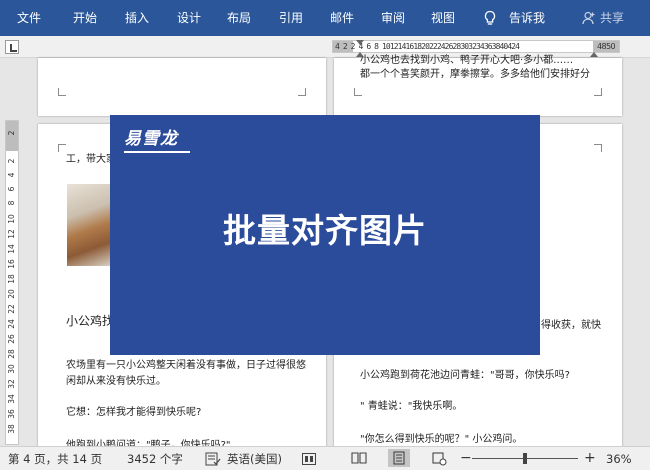 Image resolution: width=650 pixels, height=470 pixels. I want to click on text-line: 小公鸡跑到荷花池边问青蛙："哥哥，你快乐吗?, so click(465, 375).